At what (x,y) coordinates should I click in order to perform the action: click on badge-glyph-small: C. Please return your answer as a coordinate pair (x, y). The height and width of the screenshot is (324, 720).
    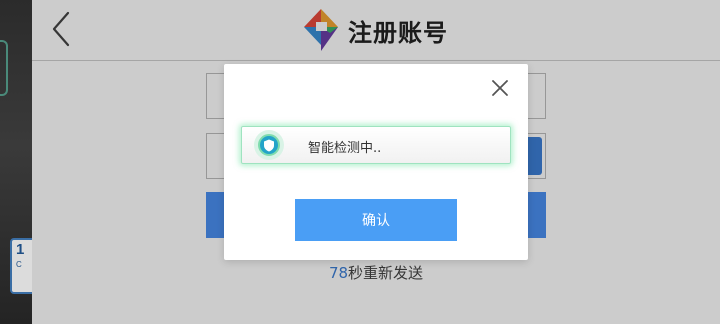
    Looking at the image, I should click on (19, 264).